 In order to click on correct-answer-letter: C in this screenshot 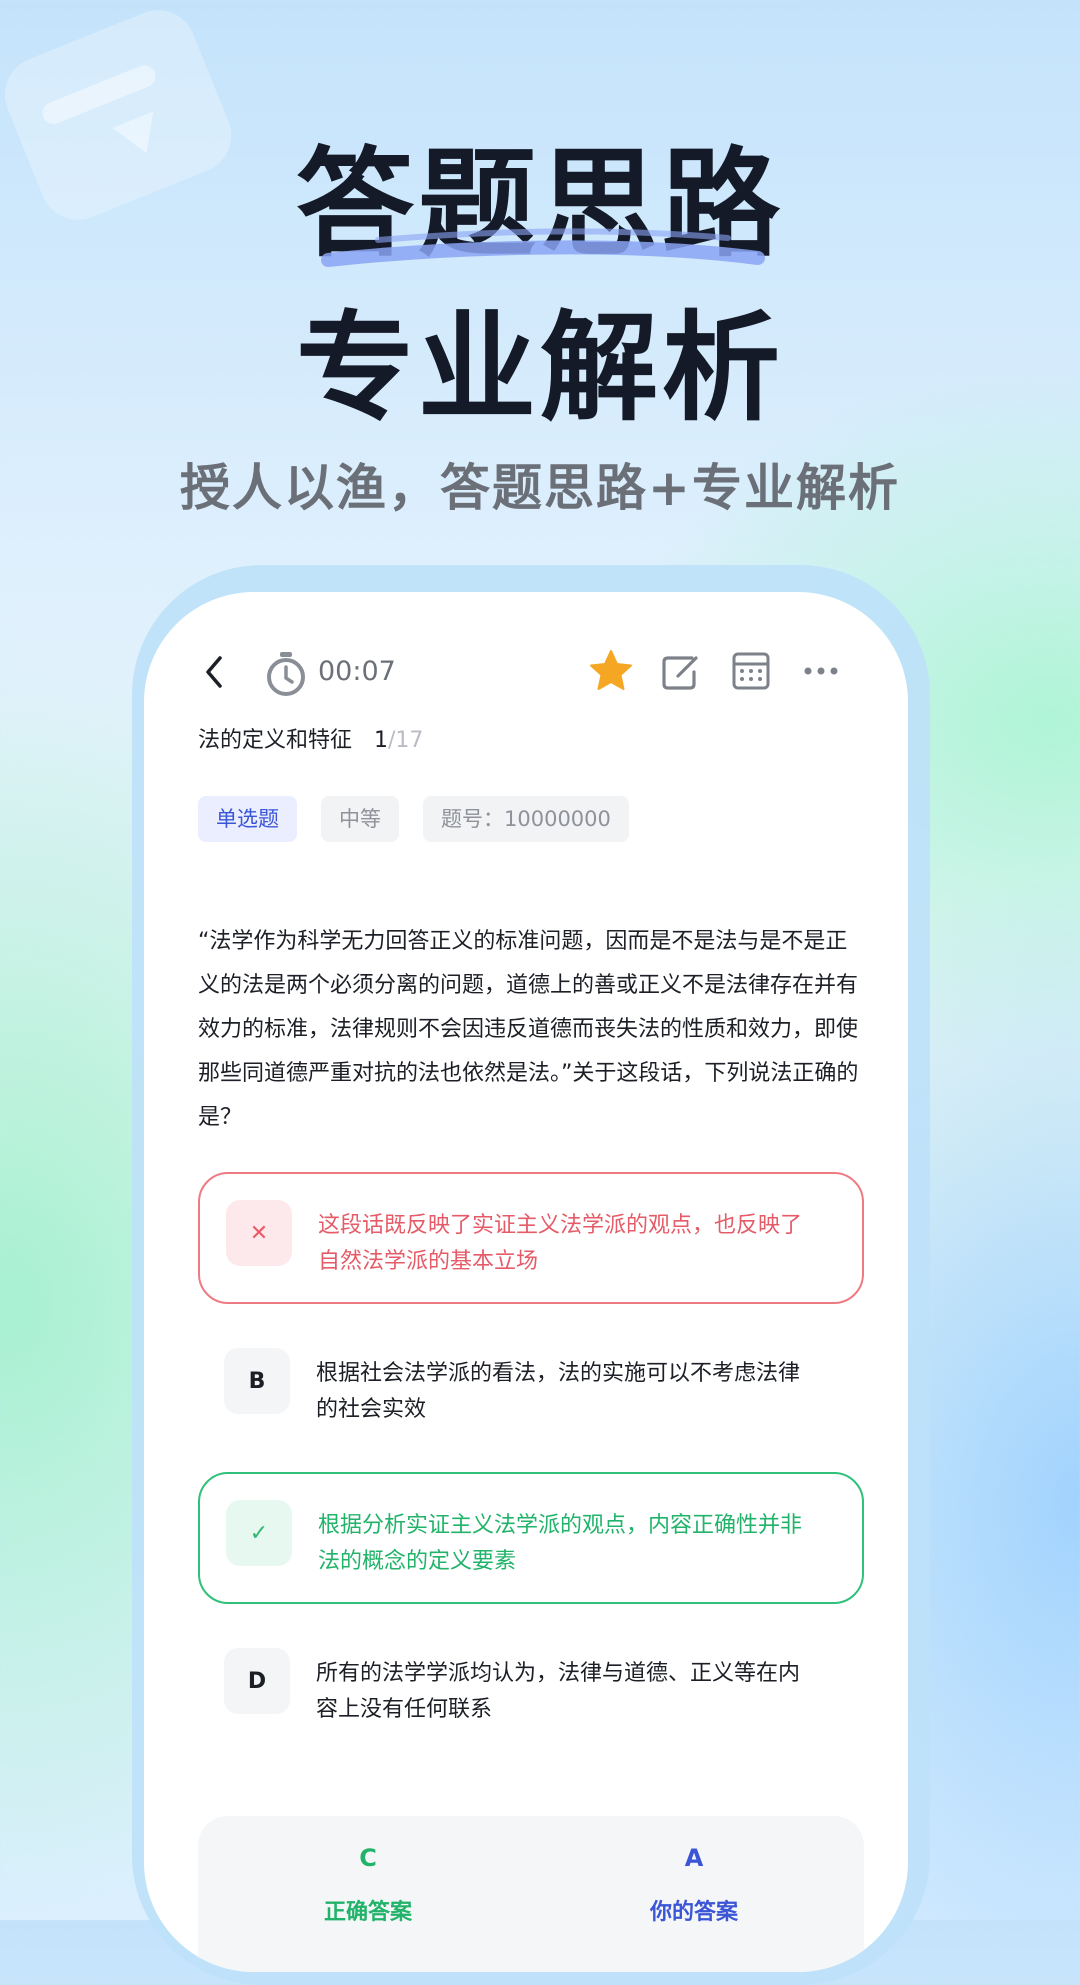, I will do `click(368, 1858)`.